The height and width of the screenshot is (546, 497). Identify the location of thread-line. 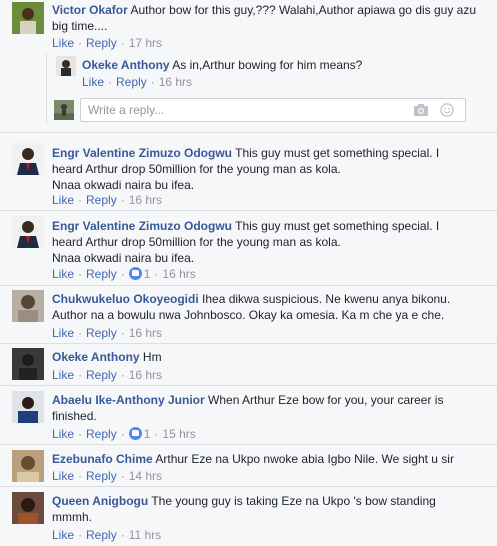
(46, 89).